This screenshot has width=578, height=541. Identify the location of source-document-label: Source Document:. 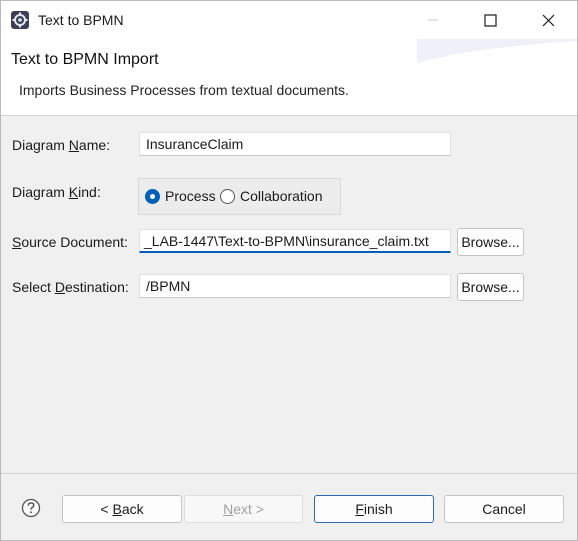
(70, 242).